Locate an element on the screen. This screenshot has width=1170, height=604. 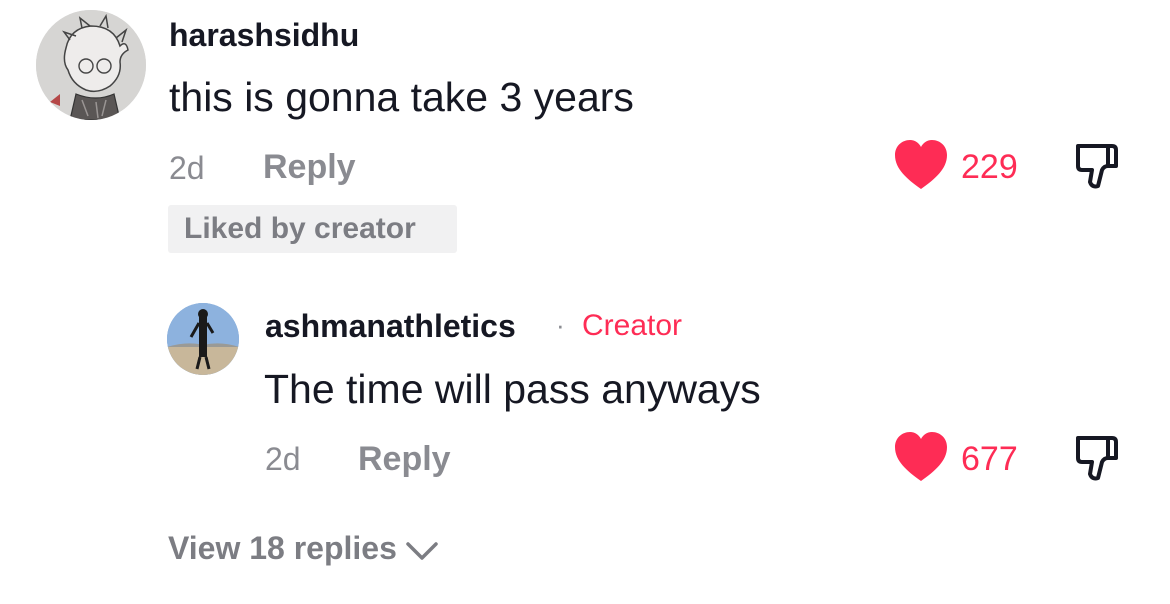
liked-by-creator-badge: Liked by creator is located at coordinates (312, 229).